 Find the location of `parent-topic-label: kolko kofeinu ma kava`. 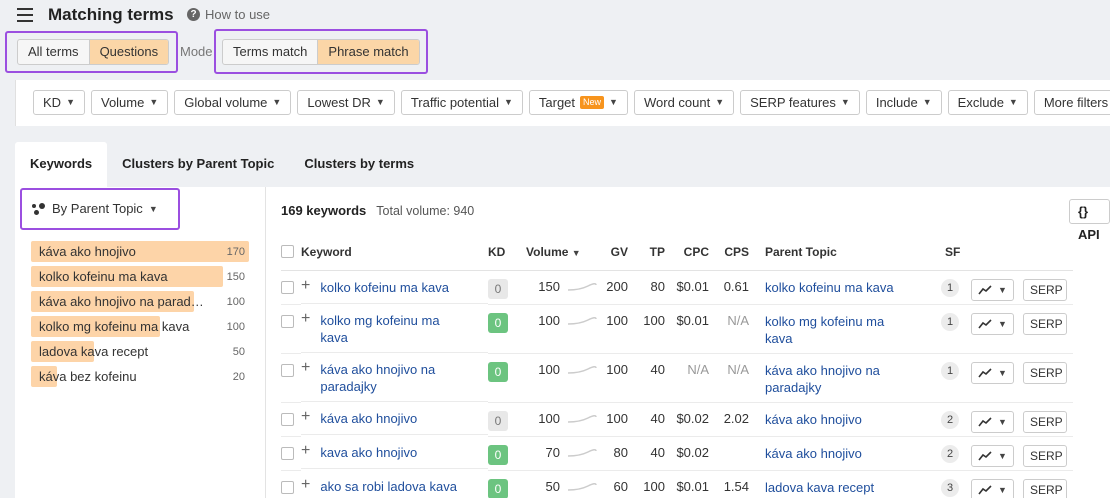

parent-topic-label: kolko kofeinu ma kava is located at coordinates (103, 276).